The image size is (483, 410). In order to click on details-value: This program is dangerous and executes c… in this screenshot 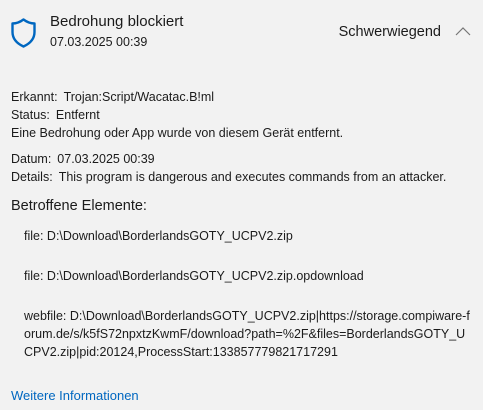, I will do `click(252, 177)`.